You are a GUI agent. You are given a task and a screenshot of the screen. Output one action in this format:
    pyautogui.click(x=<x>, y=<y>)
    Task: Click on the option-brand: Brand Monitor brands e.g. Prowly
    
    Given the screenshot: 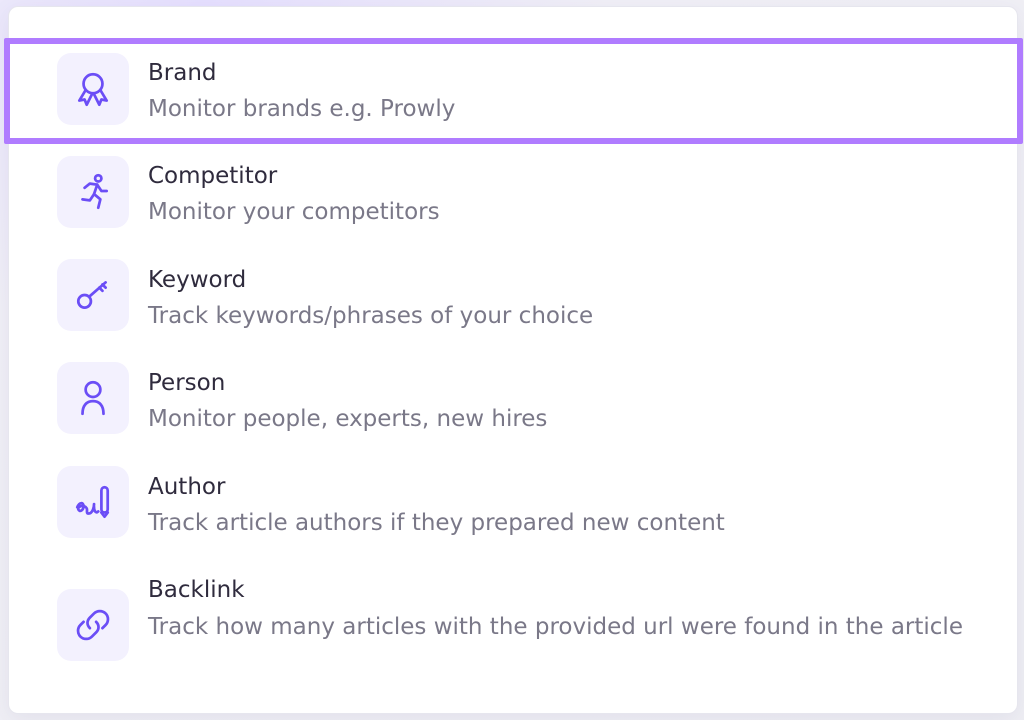 What is the action you would take?
    pyautogui.click(x=513, y=95)
    